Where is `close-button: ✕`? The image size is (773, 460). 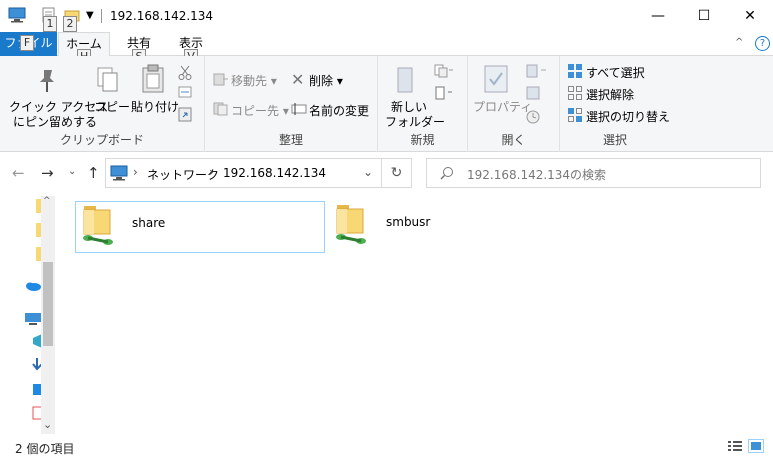
close-button: ✕ is located at coordinates (750, 16).